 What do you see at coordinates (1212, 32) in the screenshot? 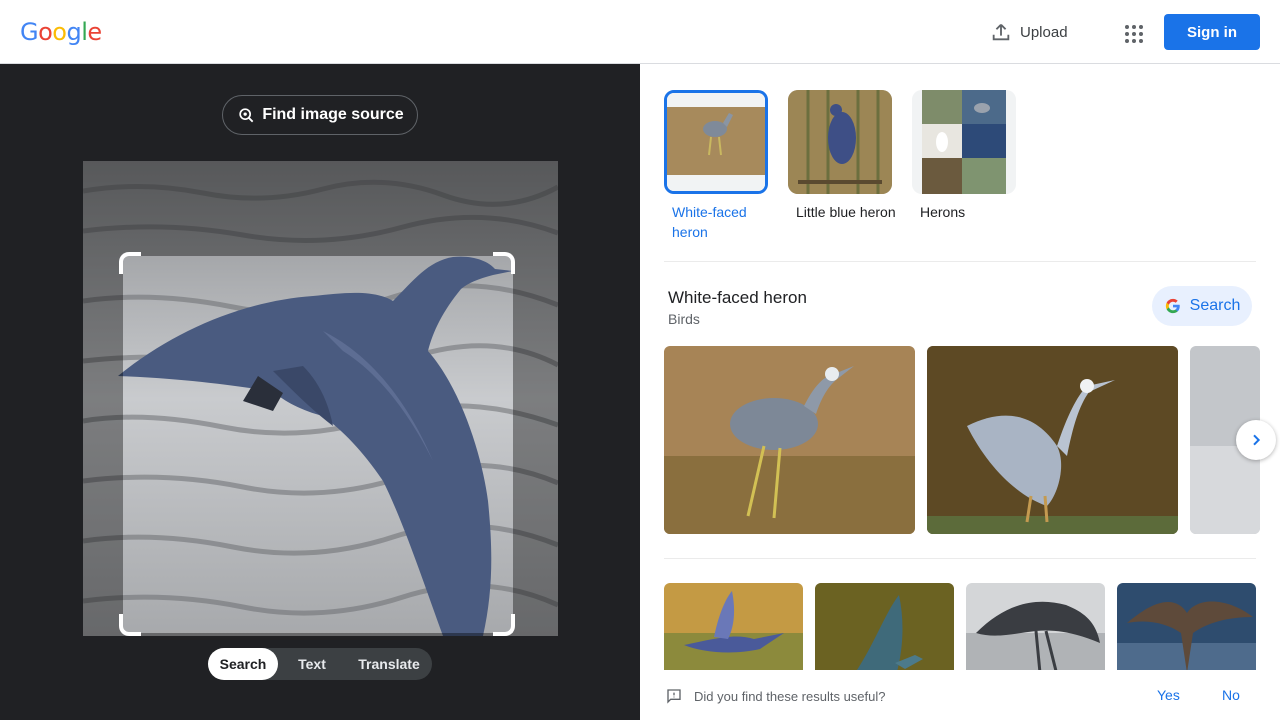
I see `sign-in-button: Sign in` at bounding box center [1212, 32].